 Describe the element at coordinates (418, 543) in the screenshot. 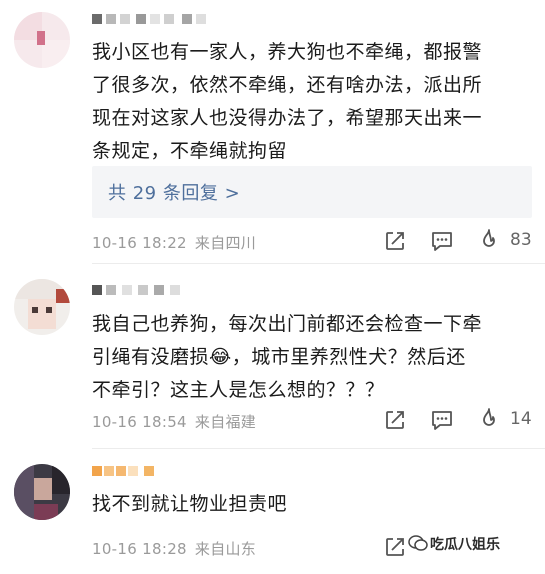

I see `wechat-logo-icon` at that location.